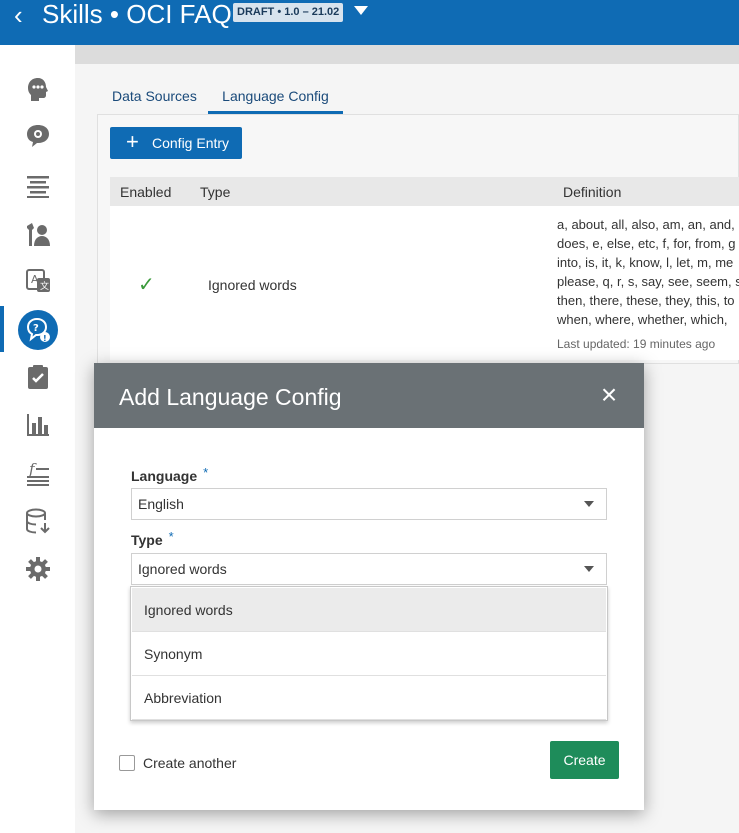  What do you see at coordinates (38, 521) in the screenshot?
I see `database-download-icon` at bounding box center [38, 521].